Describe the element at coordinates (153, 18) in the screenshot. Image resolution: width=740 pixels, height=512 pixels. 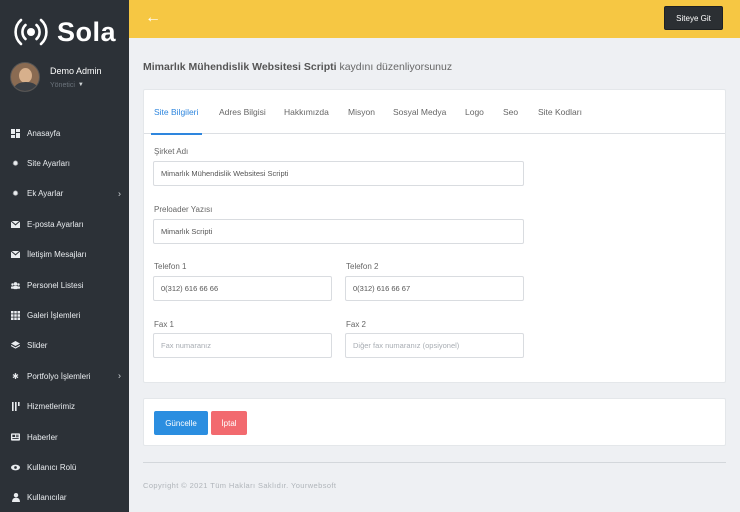
I see `arrow-left-icon: ←` at that location.